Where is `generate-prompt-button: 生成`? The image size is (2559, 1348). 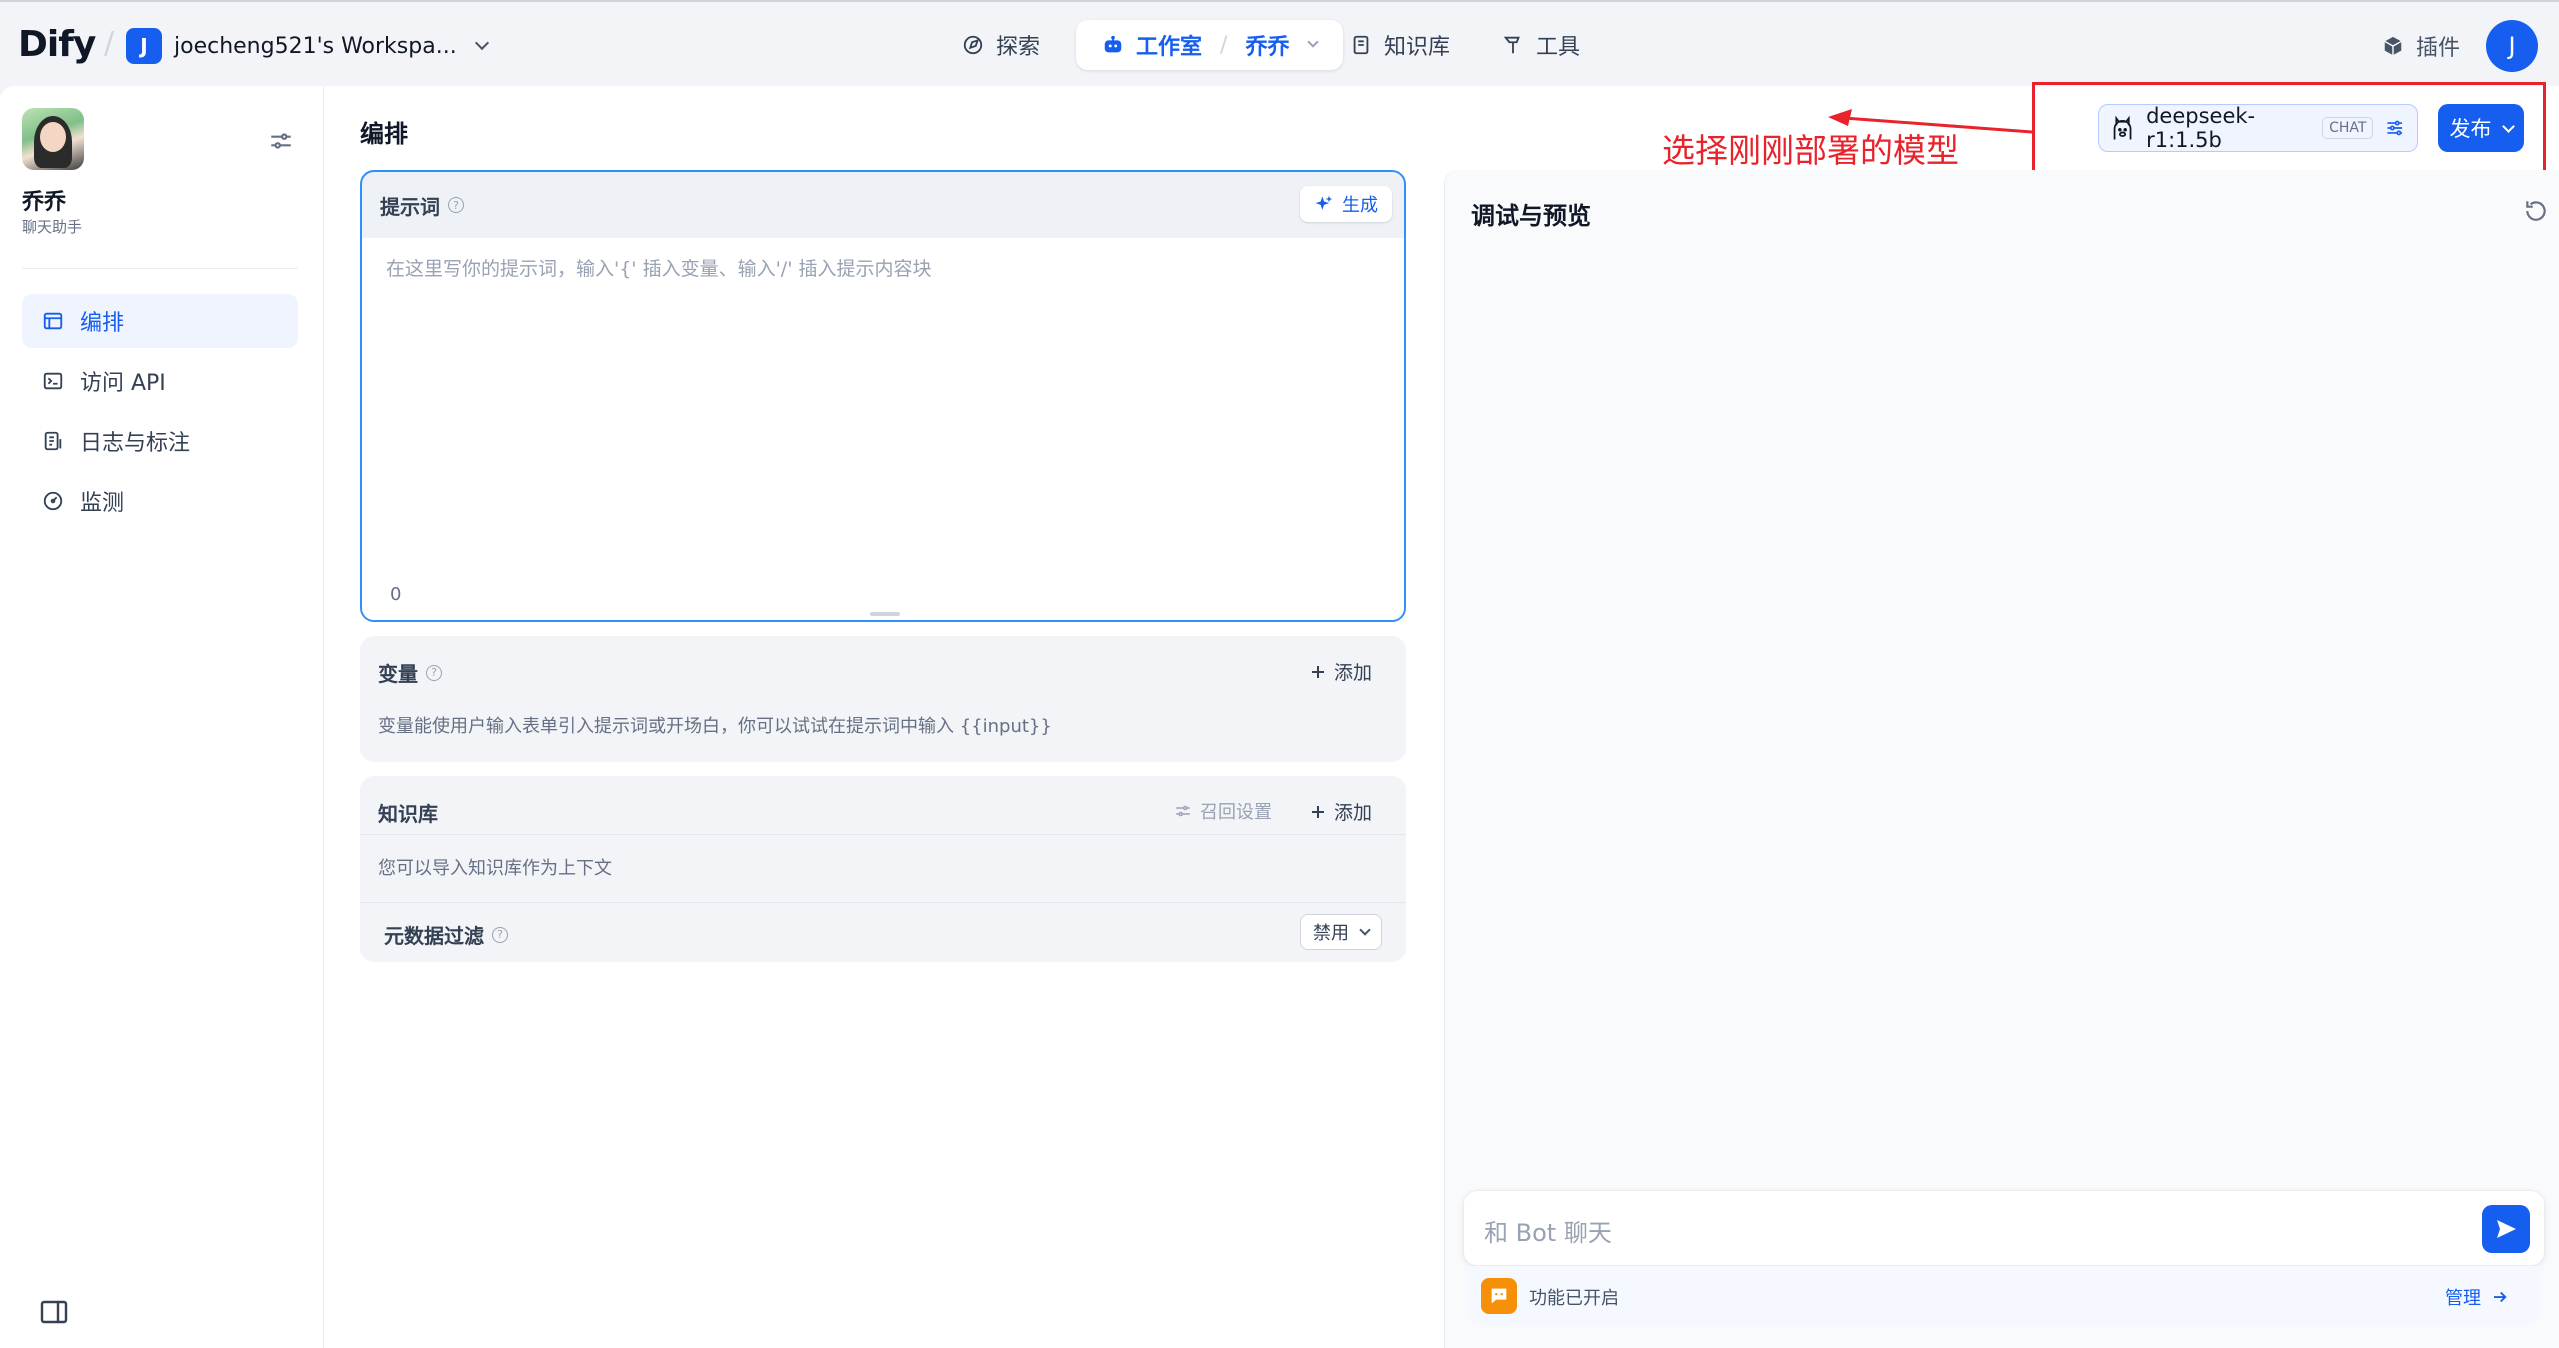
generate-prompt-button: 生成 is located at coordinates (1346, 204).